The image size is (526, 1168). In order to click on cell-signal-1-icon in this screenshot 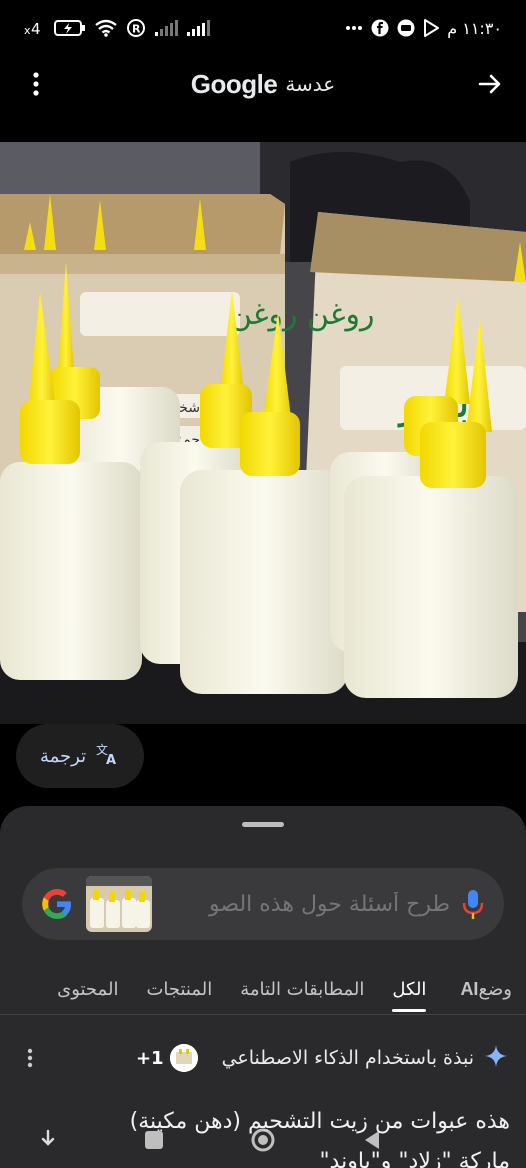, I will do `click(166, 28)`.